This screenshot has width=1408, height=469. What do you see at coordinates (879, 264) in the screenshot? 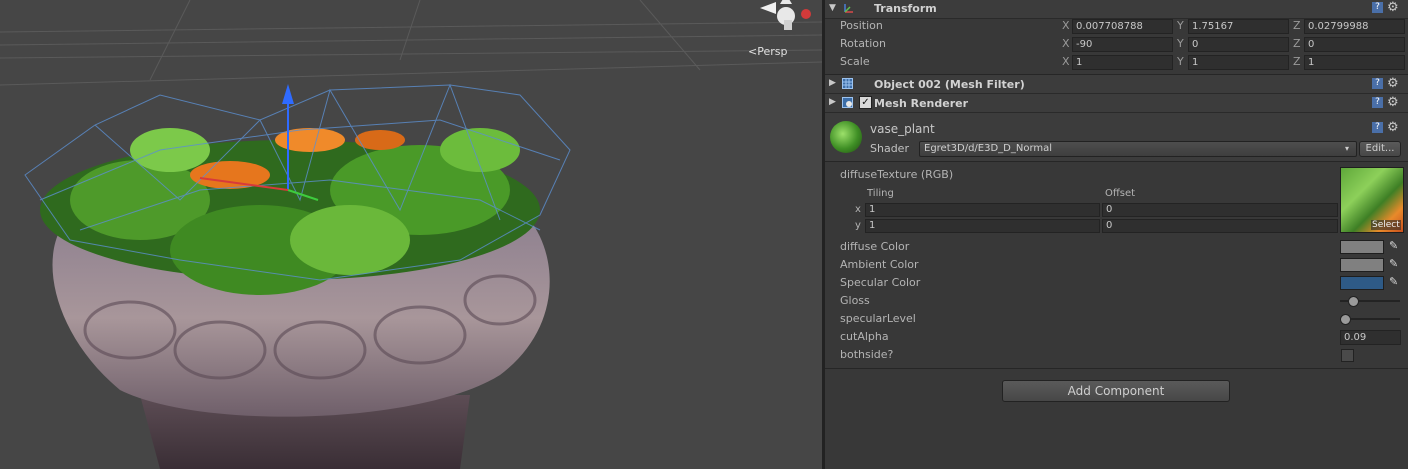
I see `ambient-color-label: Ambient Color` at bounding box center [879, 264].